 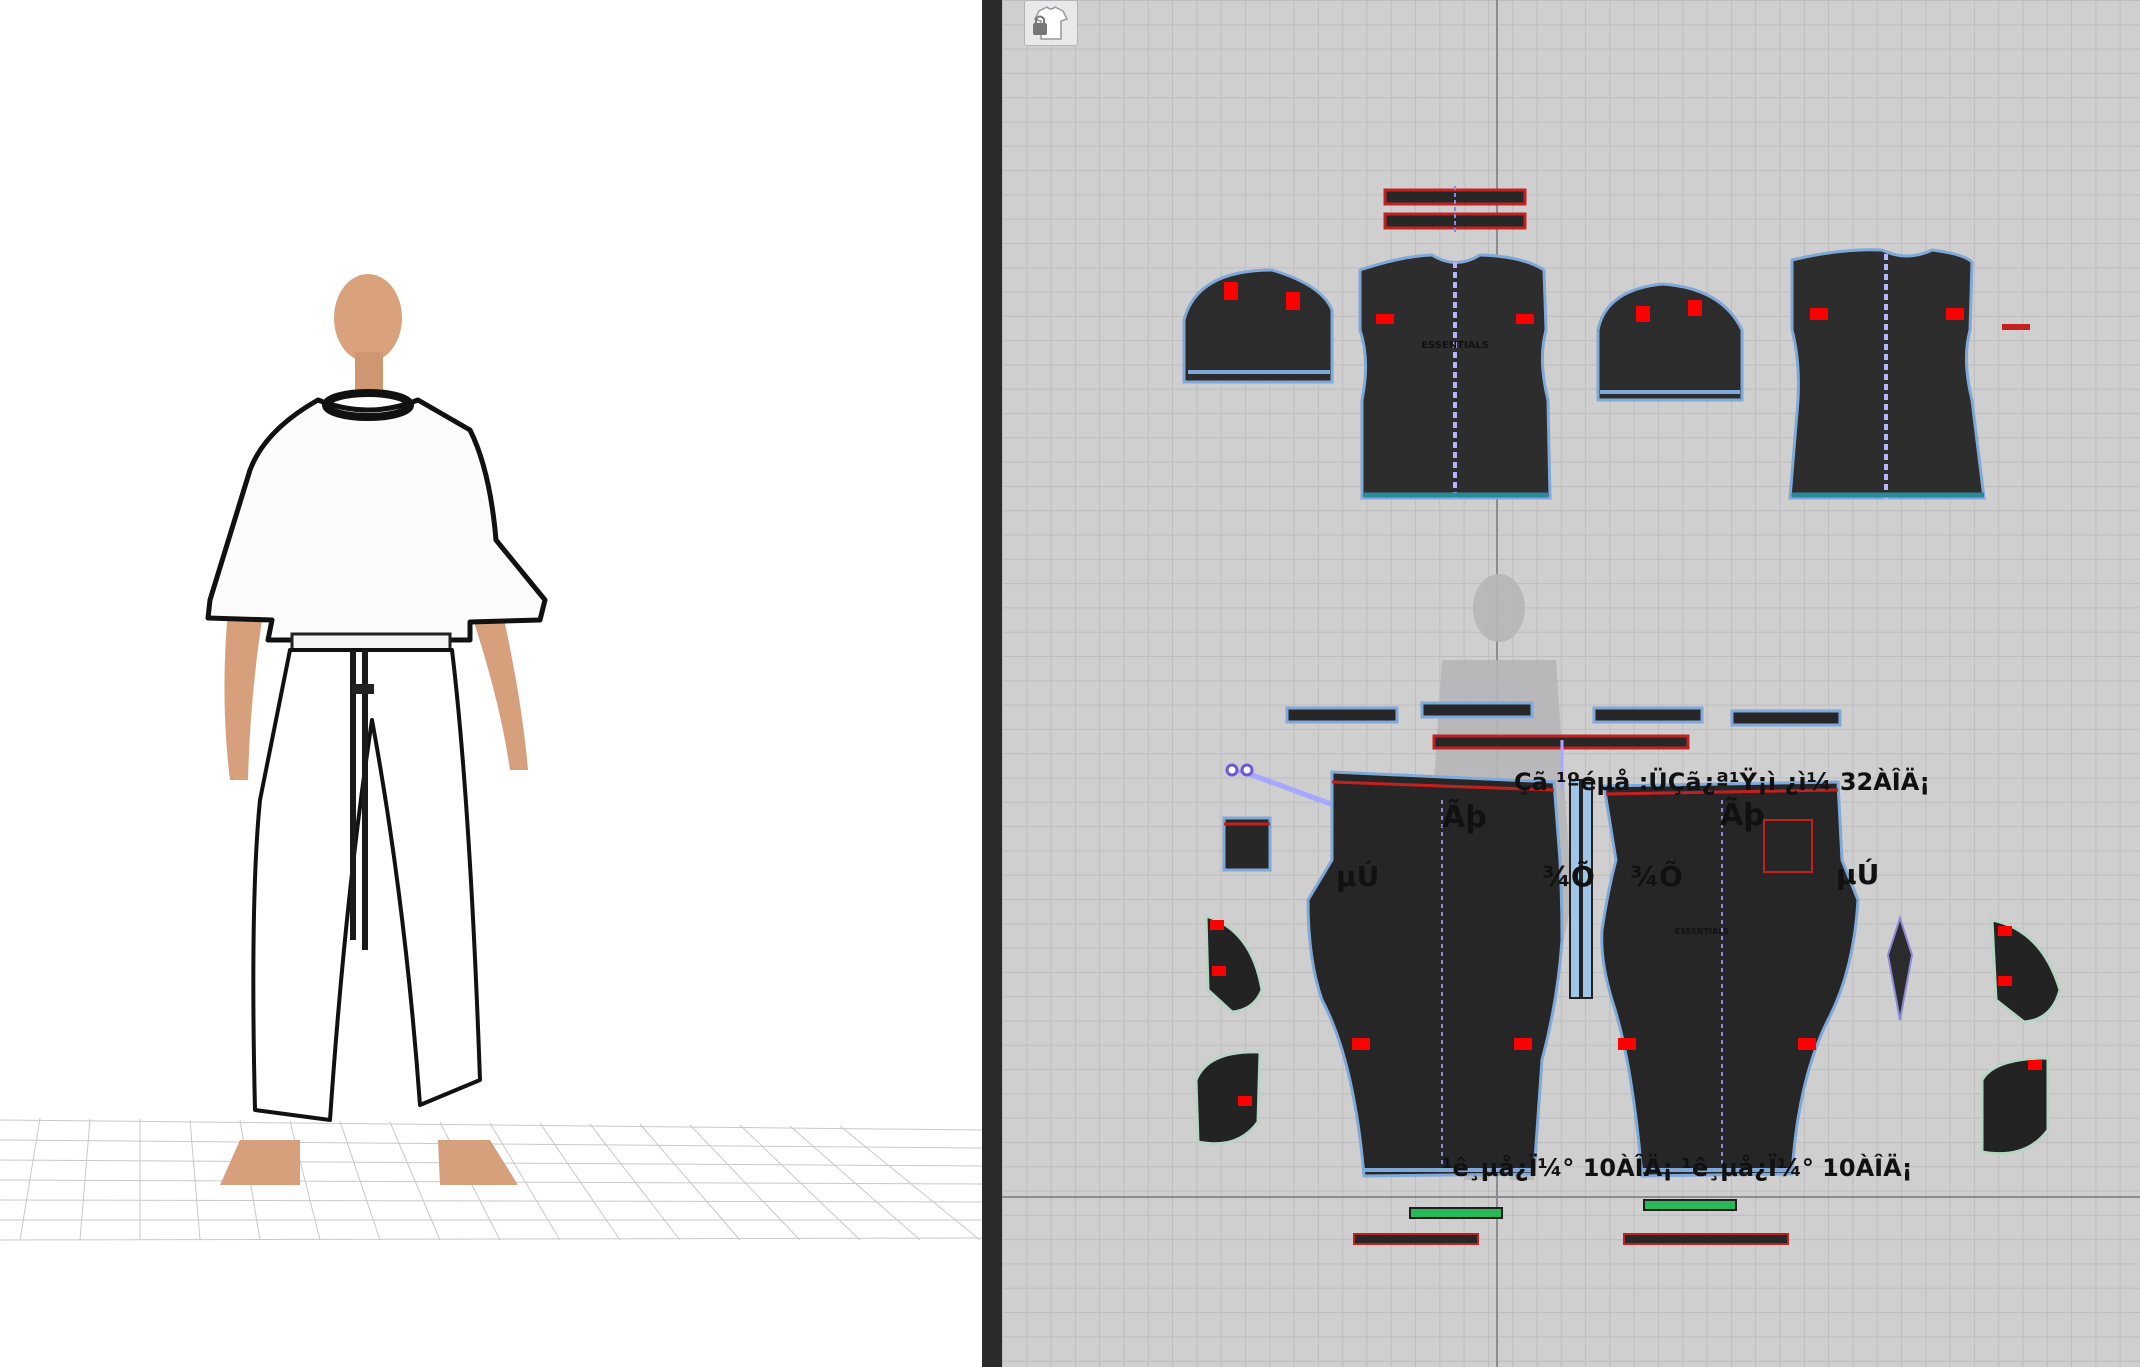 I want to click on gusset-piece, so click(x=1900, y=967).